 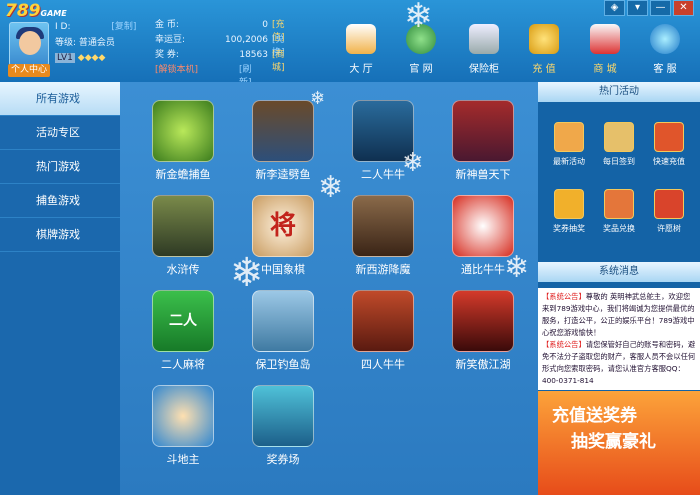 What do you see at coordinates (220, 61) in the screenshot?
I see `ticket-row: 奖 券: 18563 [商 城]` at bounding box center [220, 61].